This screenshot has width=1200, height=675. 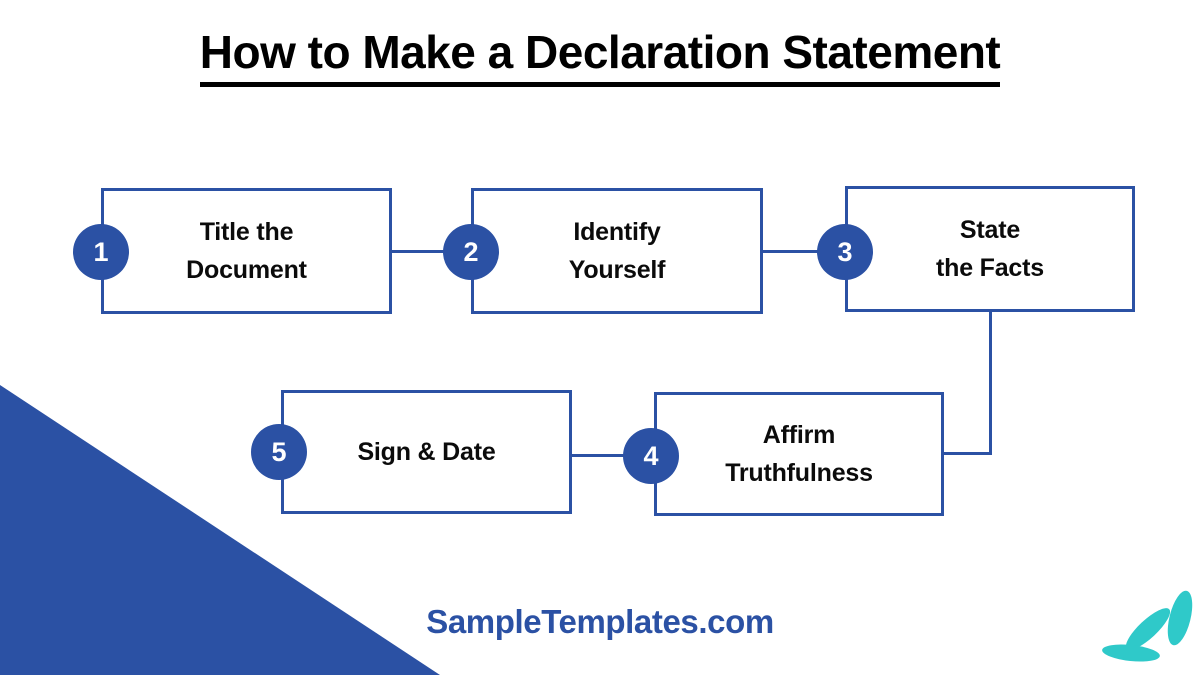 I want to click on step-label-2: Identify Yourself, so click(x=617, y=251).